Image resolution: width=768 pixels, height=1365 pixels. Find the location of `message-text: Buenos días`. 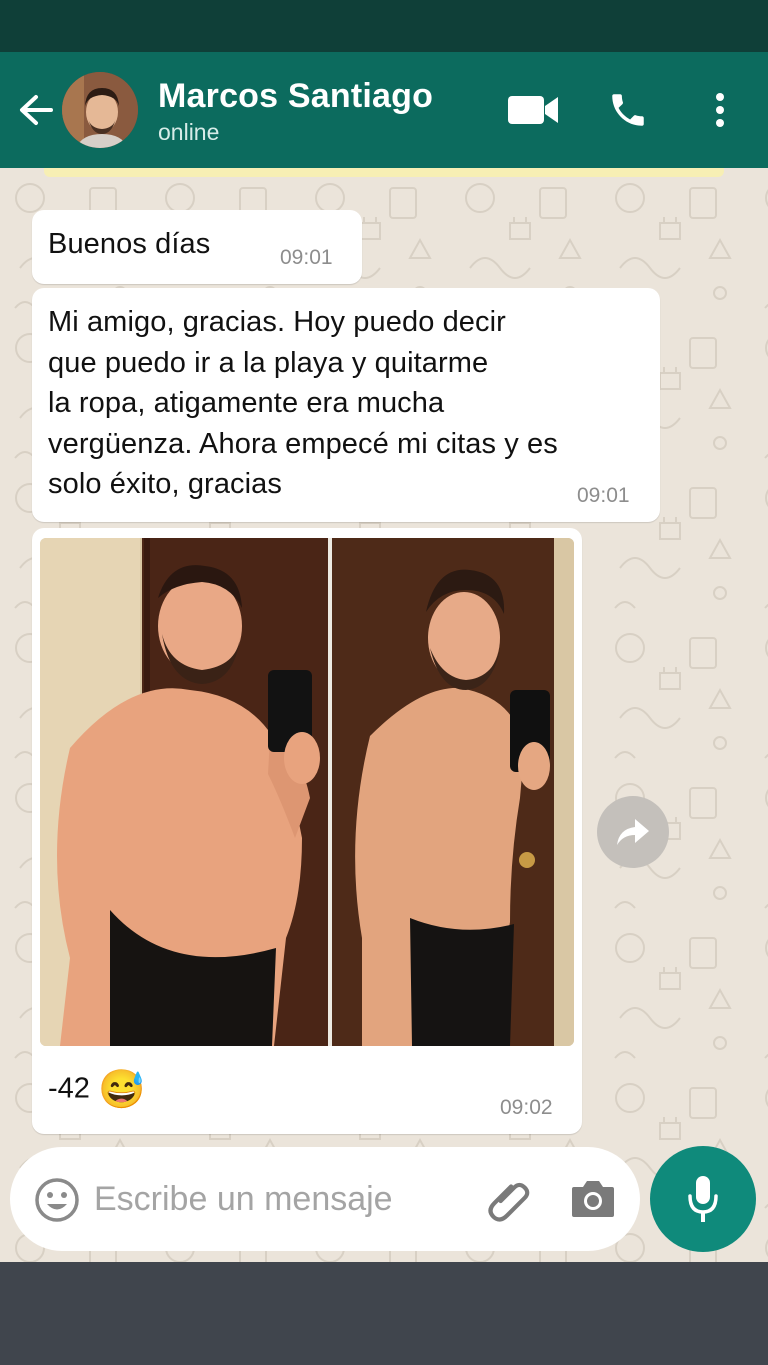

message-text: Buenos días is located at coordinates (129, 244).